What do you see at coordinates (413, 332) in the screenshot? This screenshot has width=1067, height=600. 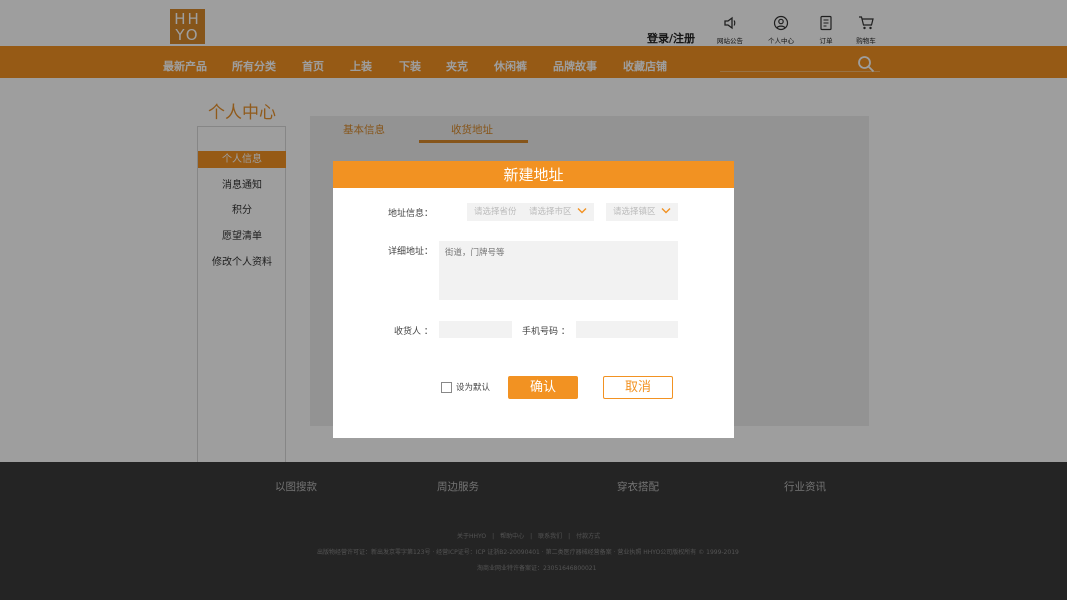 I see `receiver-label: 收货人 ：` at bounding box center [413, 332].